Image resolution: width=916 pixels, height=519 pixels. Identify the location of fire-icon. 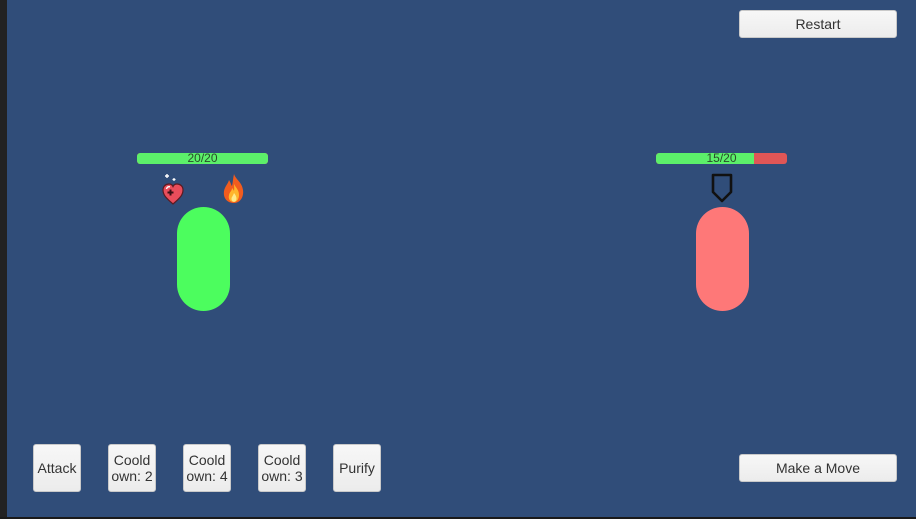
(233, 188).